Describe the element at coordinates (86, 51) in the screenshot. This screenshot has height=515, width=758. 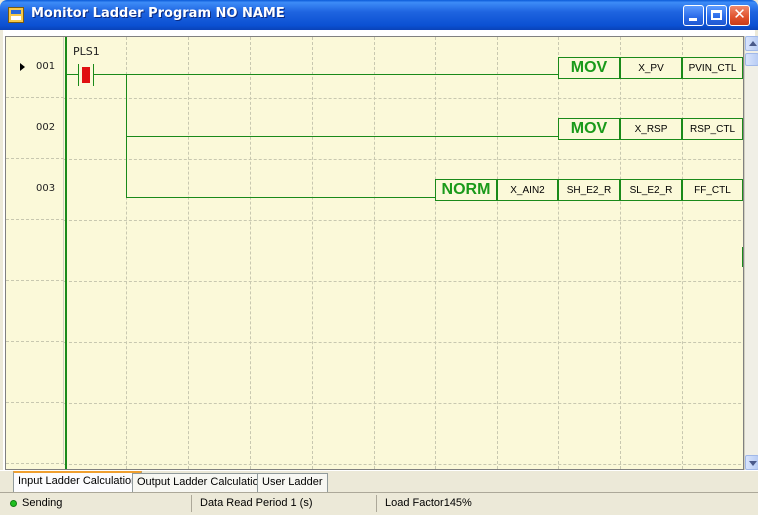
I see `contact-label: PLS1` at that location.